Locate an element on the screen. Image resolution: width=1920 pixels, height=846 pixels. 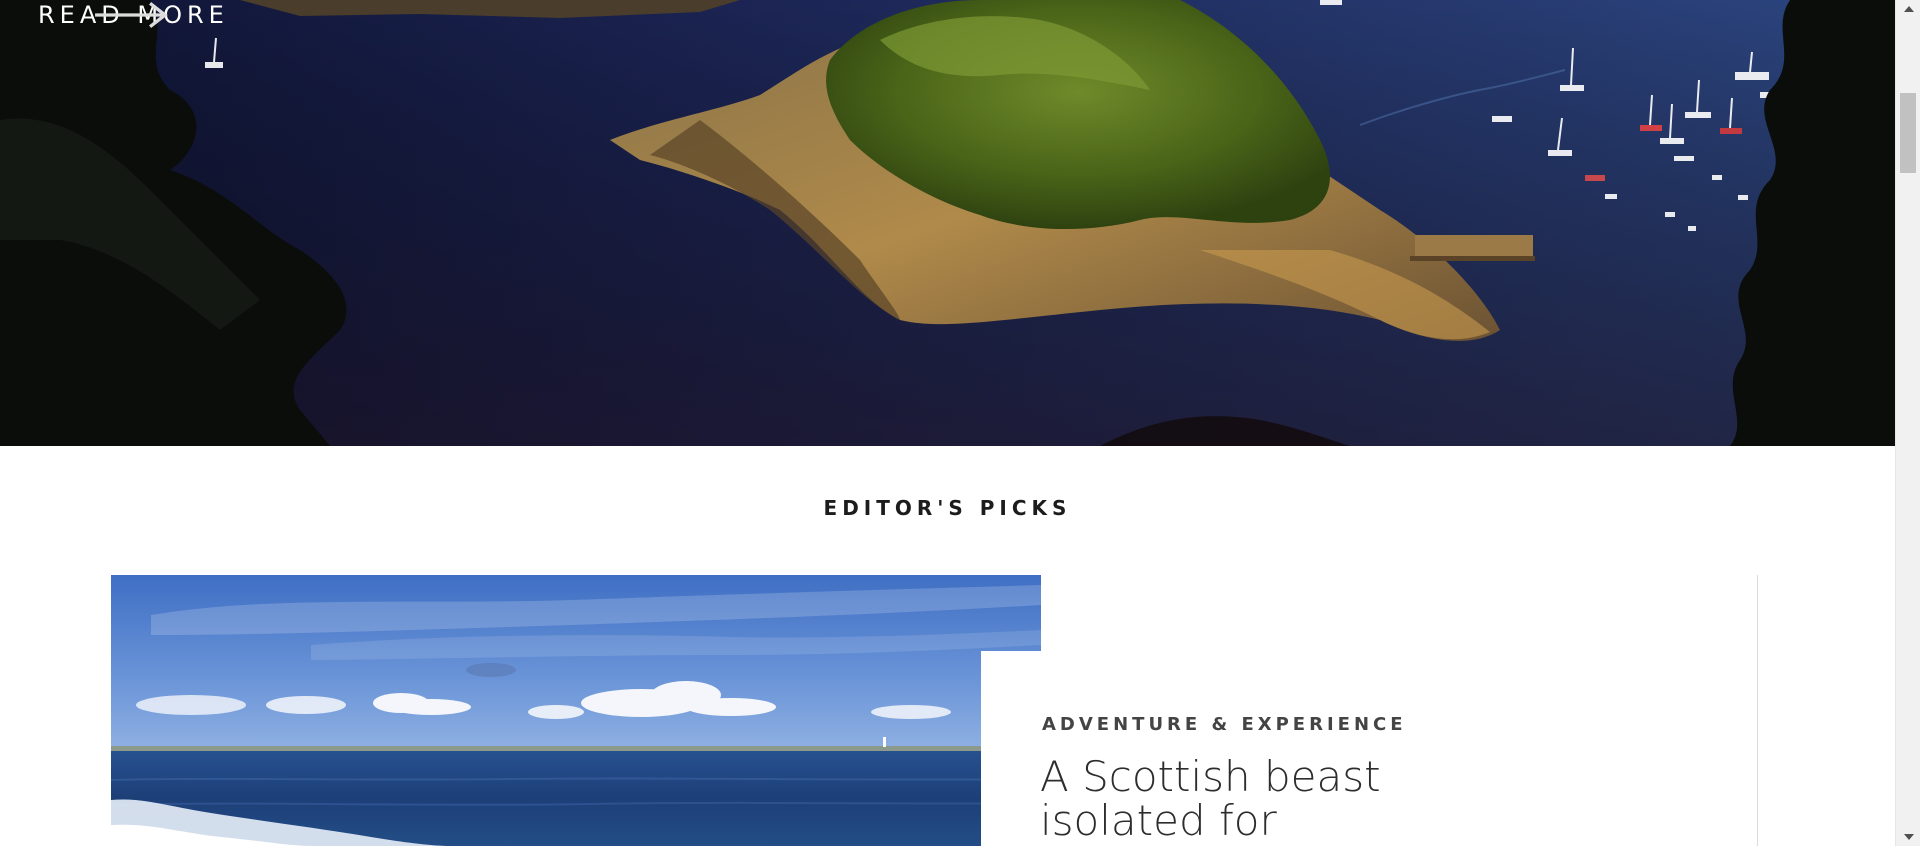
scroll-down-button is located at coordinates (1908, 837).